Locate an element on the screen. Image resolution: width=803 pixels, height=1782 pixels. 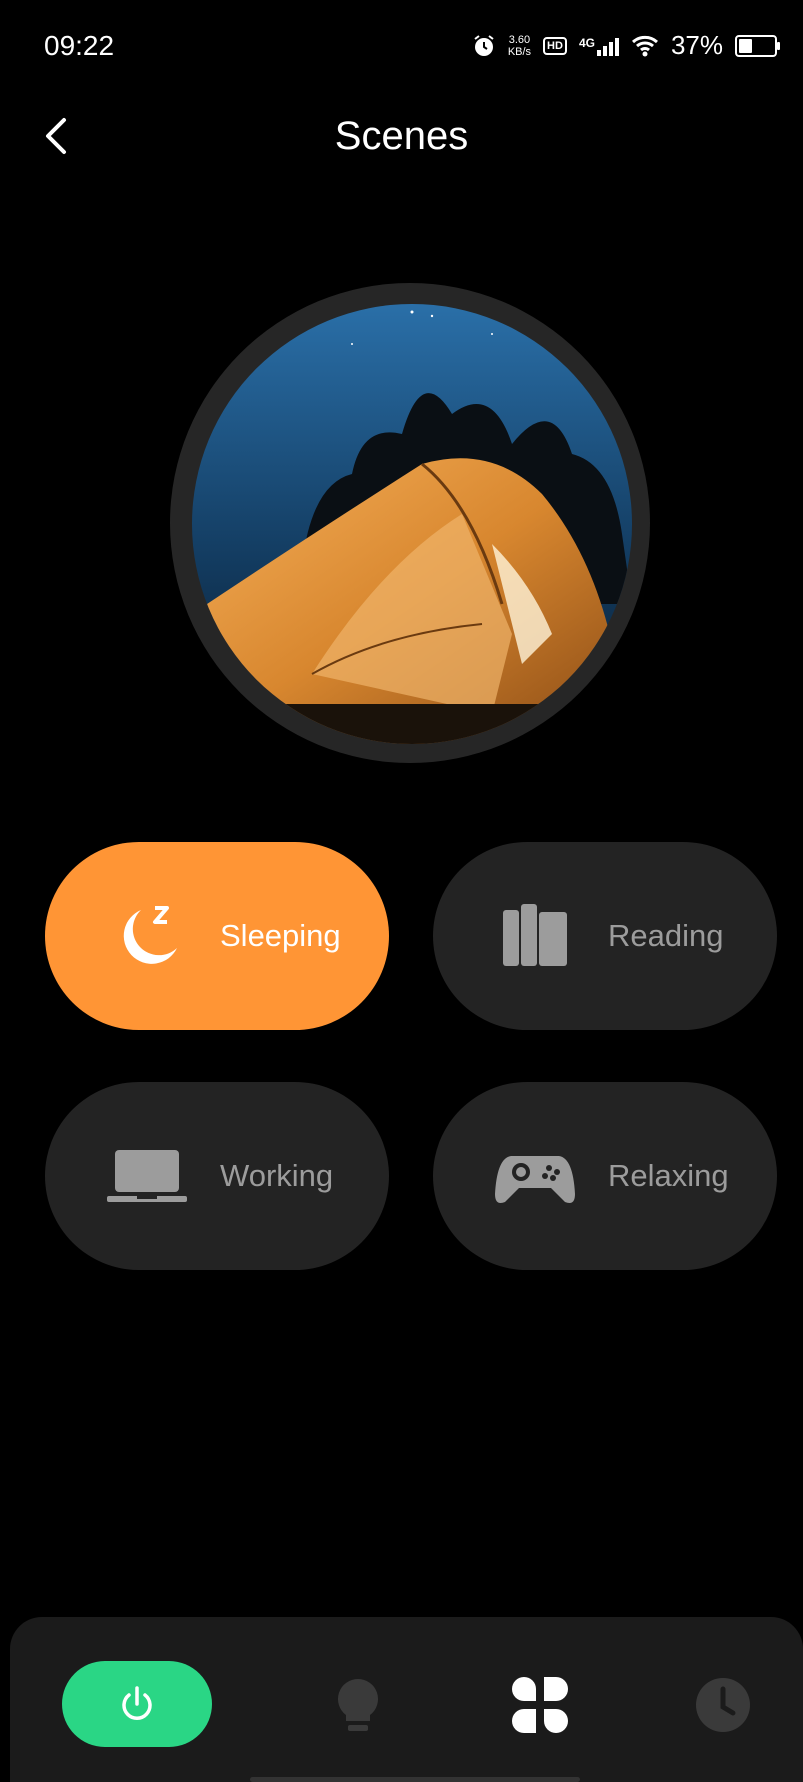
status-bar: 09:22 3.60 KB/s HD 4G 37% is located at coordinates (401, 50).